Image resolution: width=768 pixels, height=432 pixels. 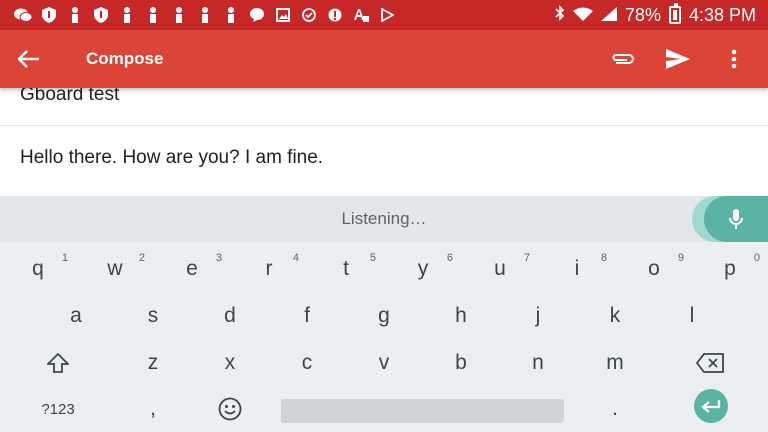 I want to click on more-options-button, so click(x=734, y=59).